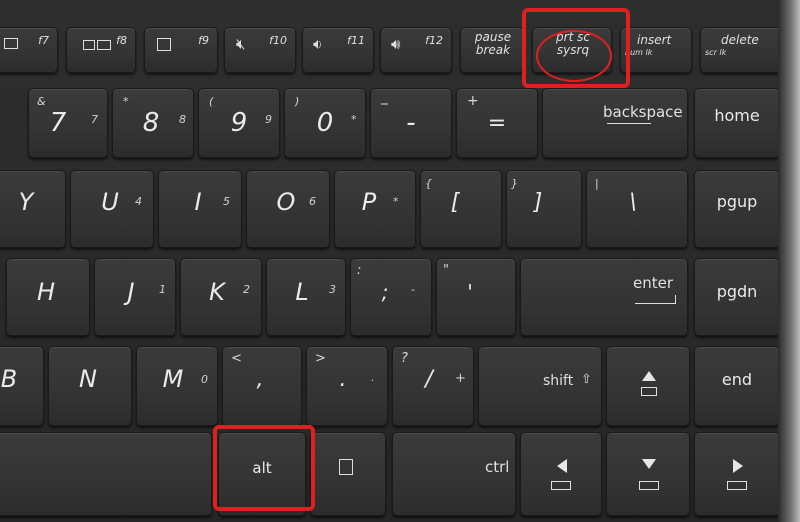 This screenshot has width=800, height=522. Describe the element at coordinates (561, 474) in the screenshot. I see `key-left` at that location.